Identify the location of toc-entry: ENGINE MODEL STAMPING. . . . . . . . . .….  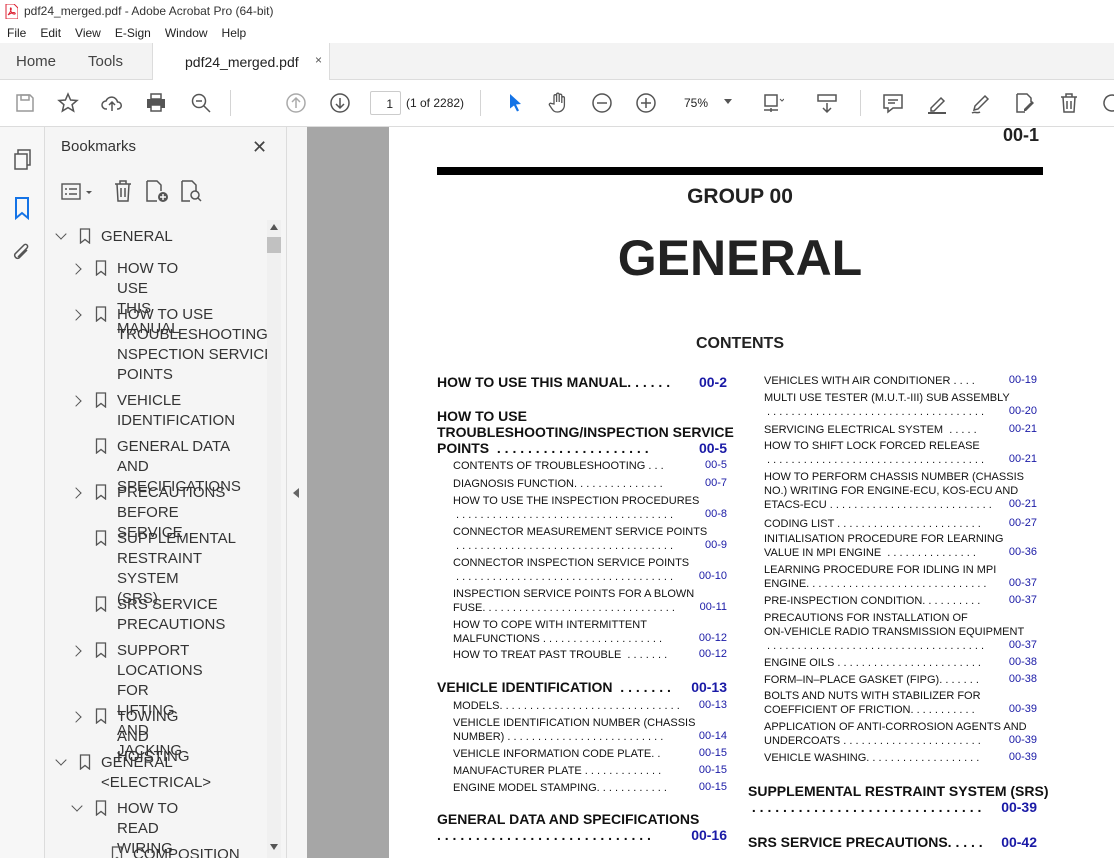
(560, 788).